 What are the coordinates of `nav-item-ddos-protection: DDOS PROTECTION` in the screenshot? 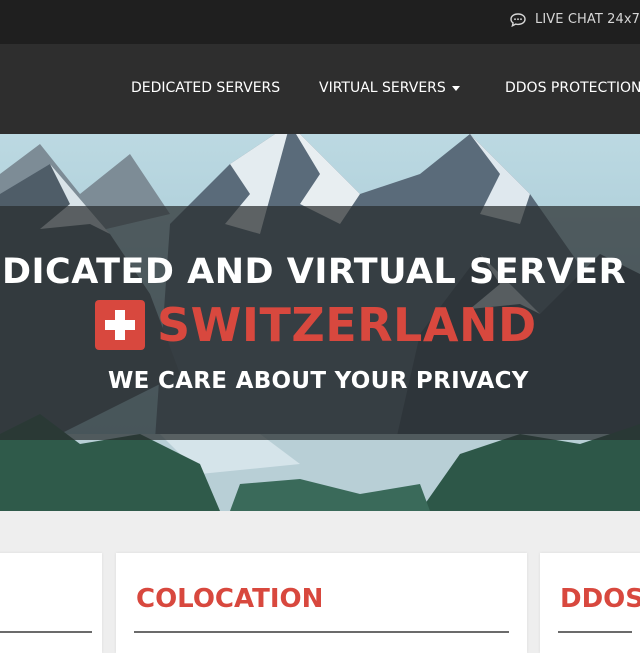 It's located at (572, 88).